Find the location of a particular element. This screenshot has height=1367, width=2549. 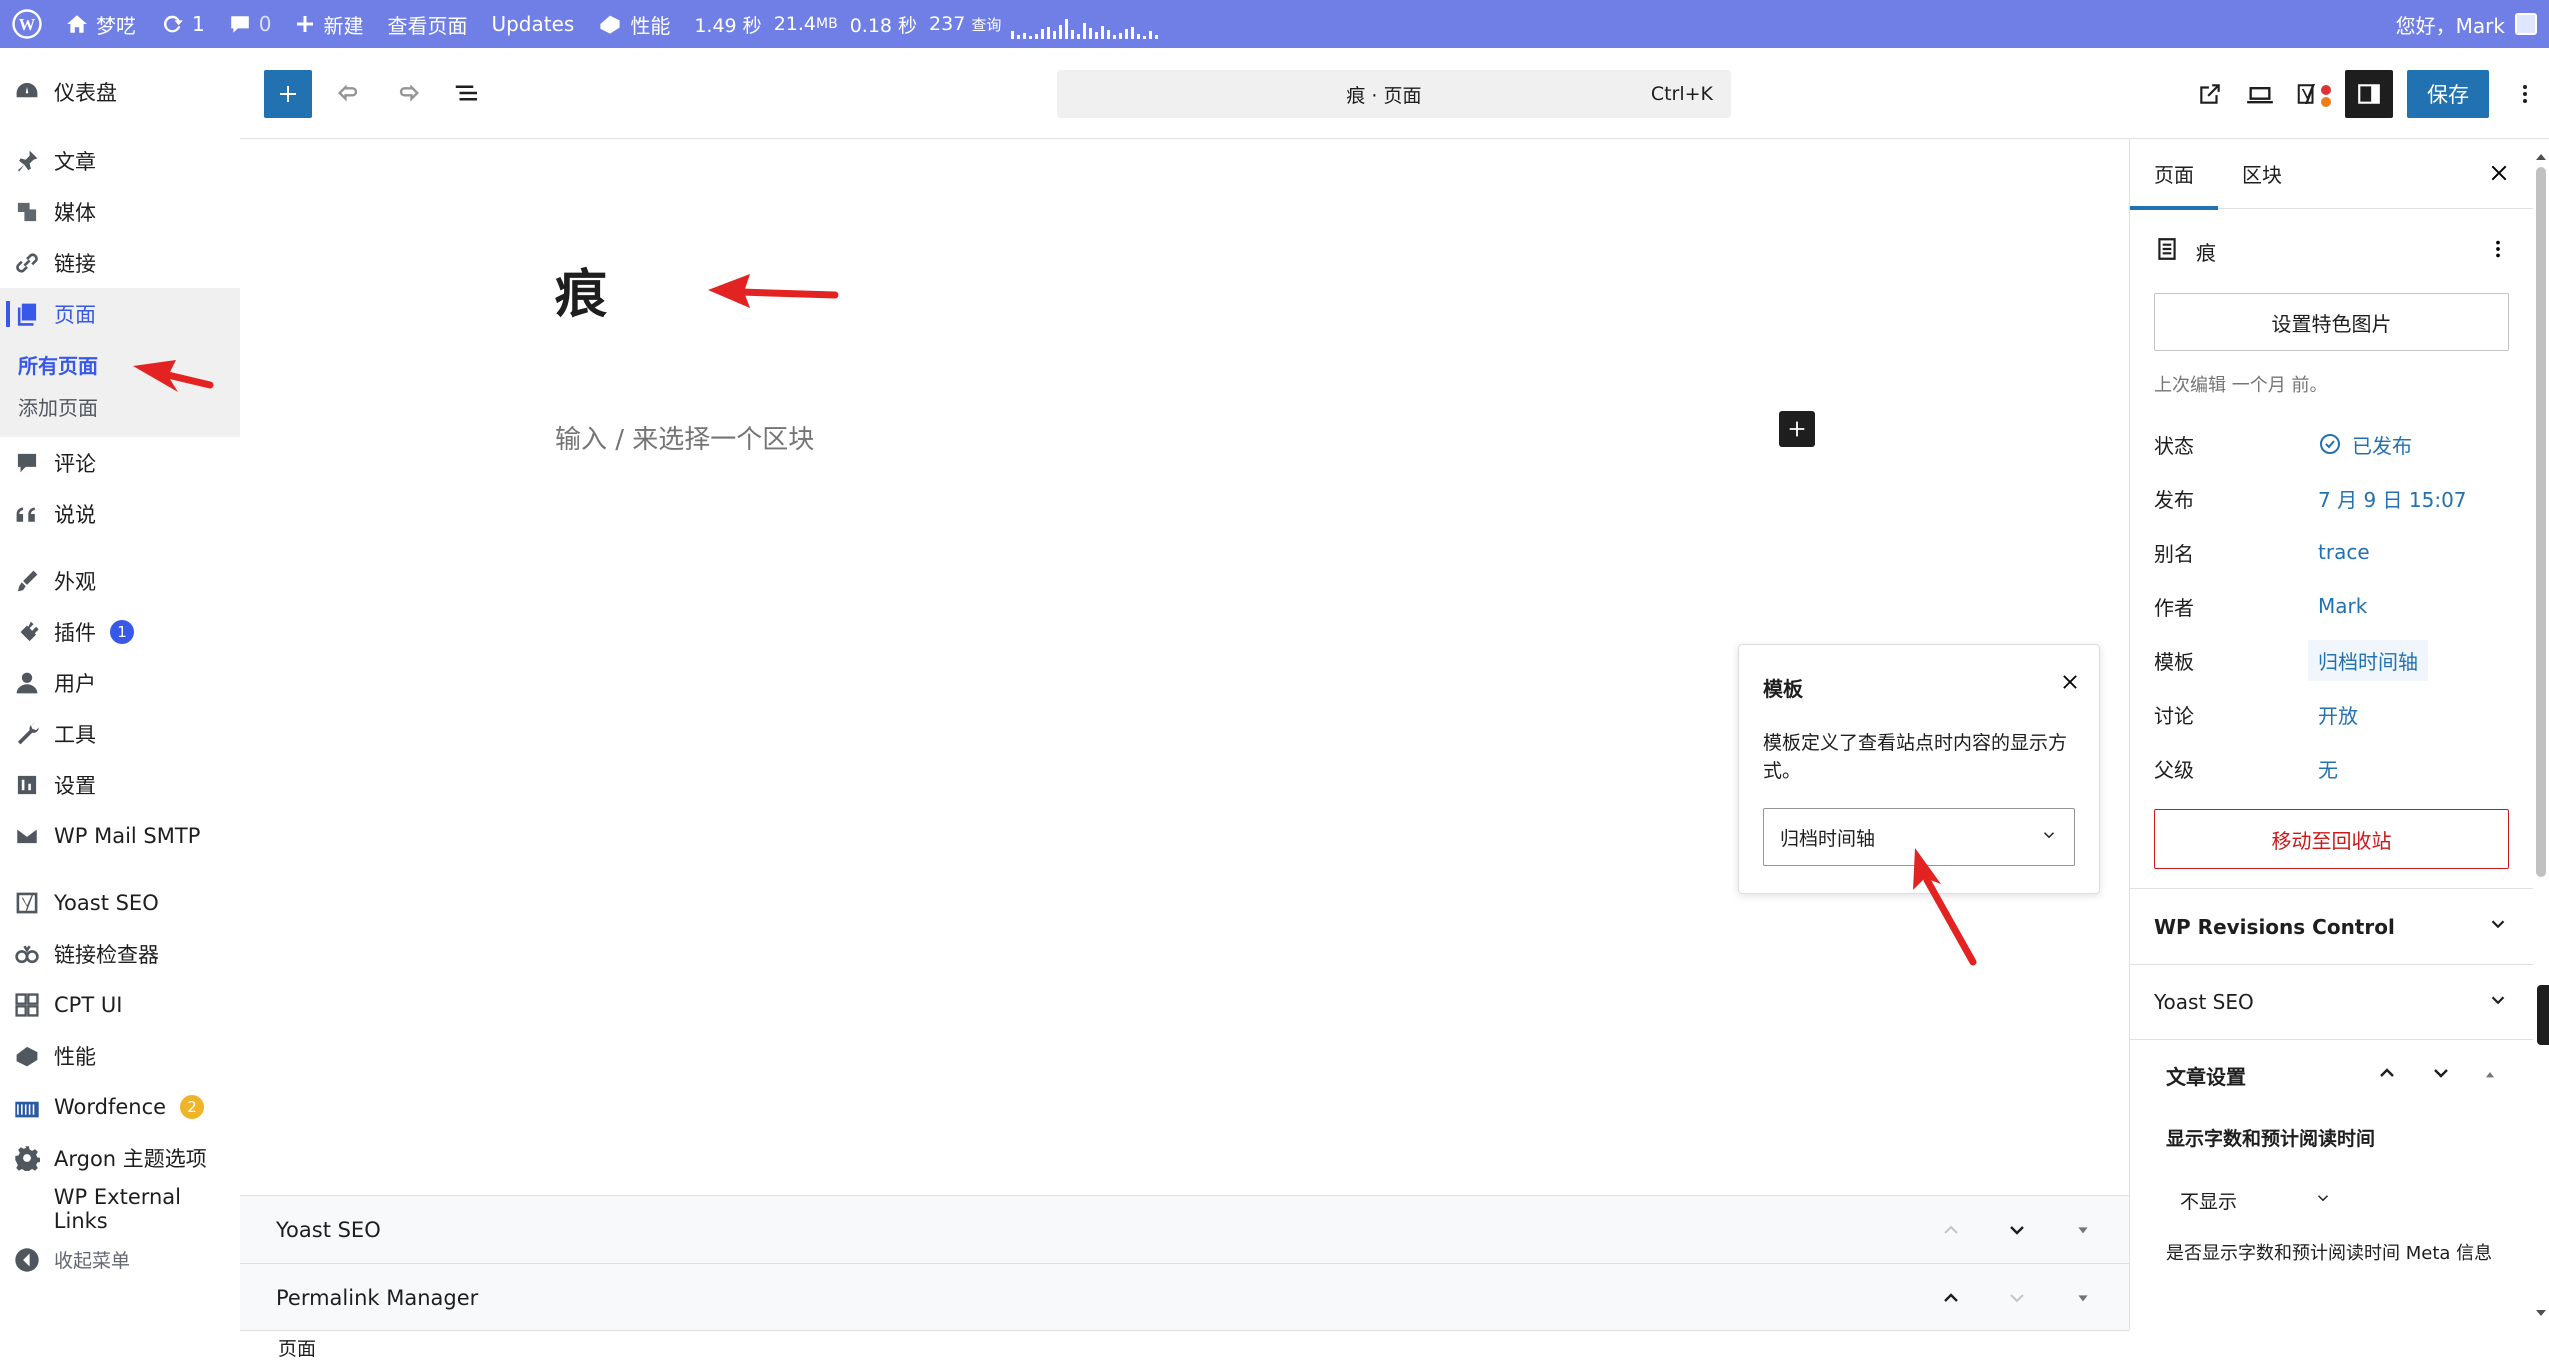

article-settings-header: 文章设置 is located at coordinates (2331, 1075).